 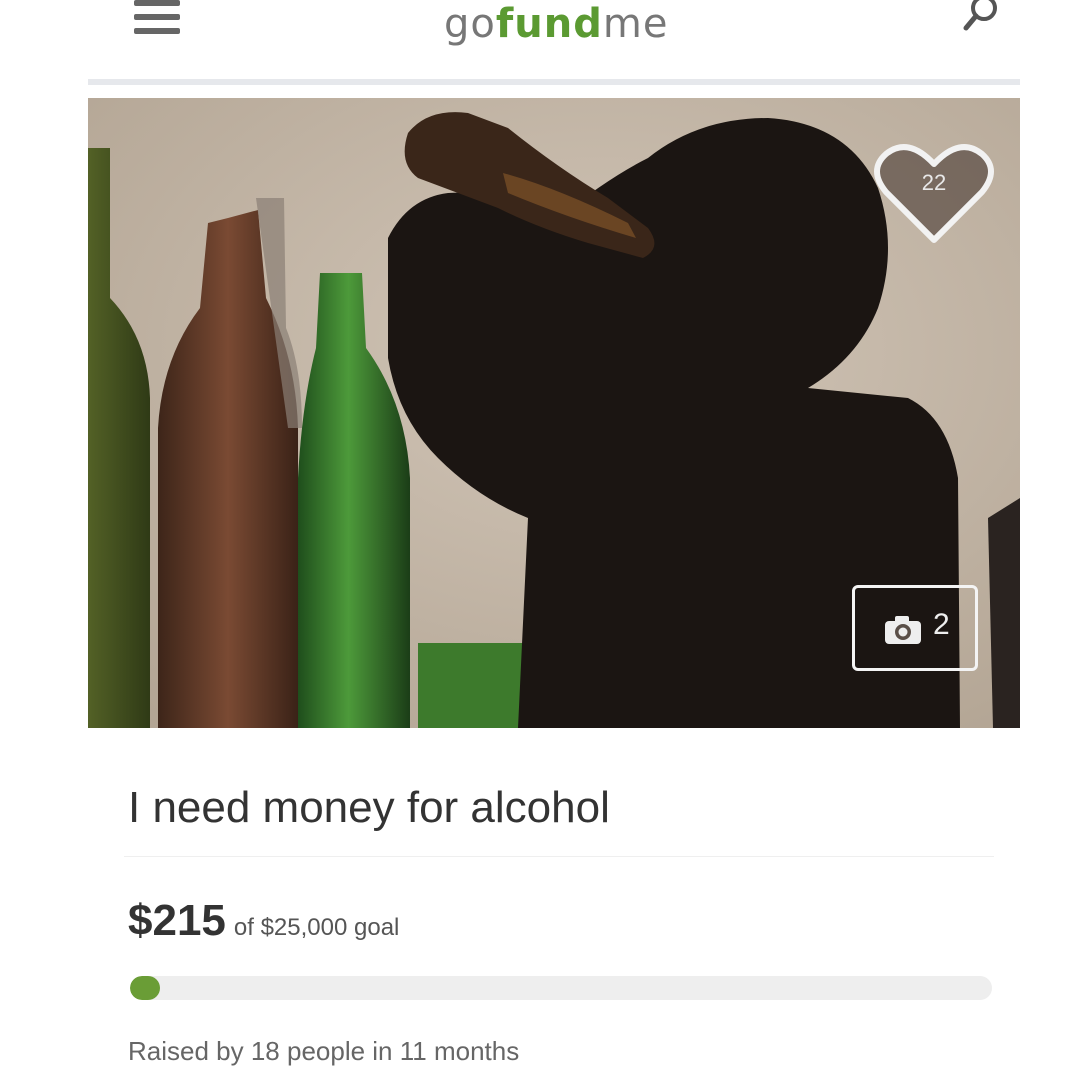 I want to click on logo-part-fund: fund, so click(x=549, y=24).